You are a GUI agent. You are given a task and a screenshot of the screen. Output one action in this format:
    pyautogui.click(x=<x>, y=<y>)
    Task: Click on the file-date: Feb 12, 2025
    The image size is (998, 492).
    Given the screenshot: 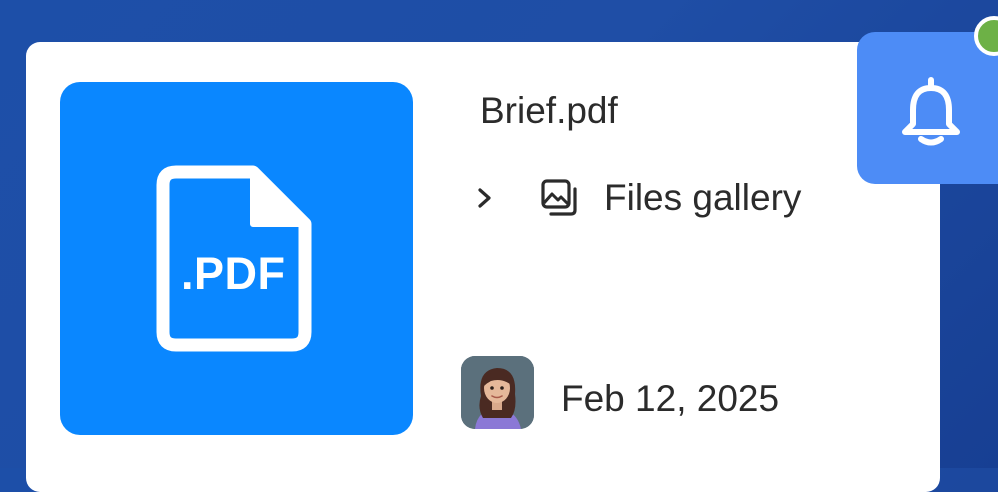 What is the action you would take?
    pyautogui.click(x=670, y=398)
    